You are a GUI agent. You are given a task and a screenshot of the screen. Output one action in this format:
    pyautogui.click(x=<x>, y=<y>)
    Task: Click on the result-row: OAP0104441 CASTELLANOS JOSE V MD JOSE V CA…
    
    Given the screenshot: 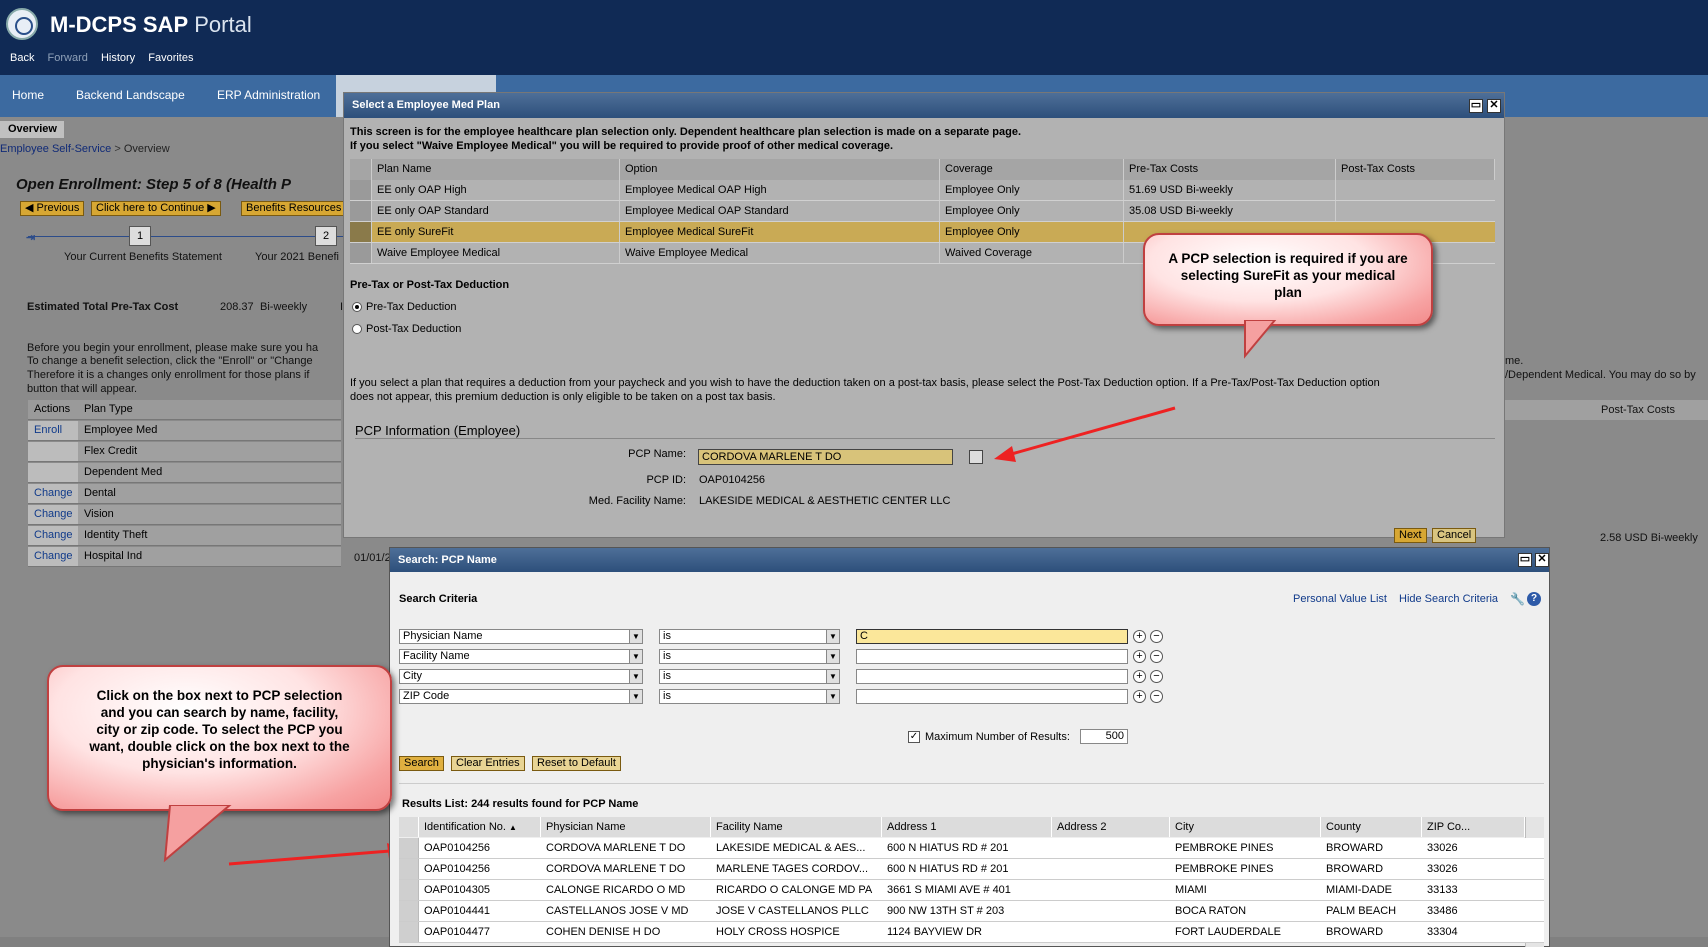 What is the action you would take?
    pyautogui.click(x=971, y=911)
    